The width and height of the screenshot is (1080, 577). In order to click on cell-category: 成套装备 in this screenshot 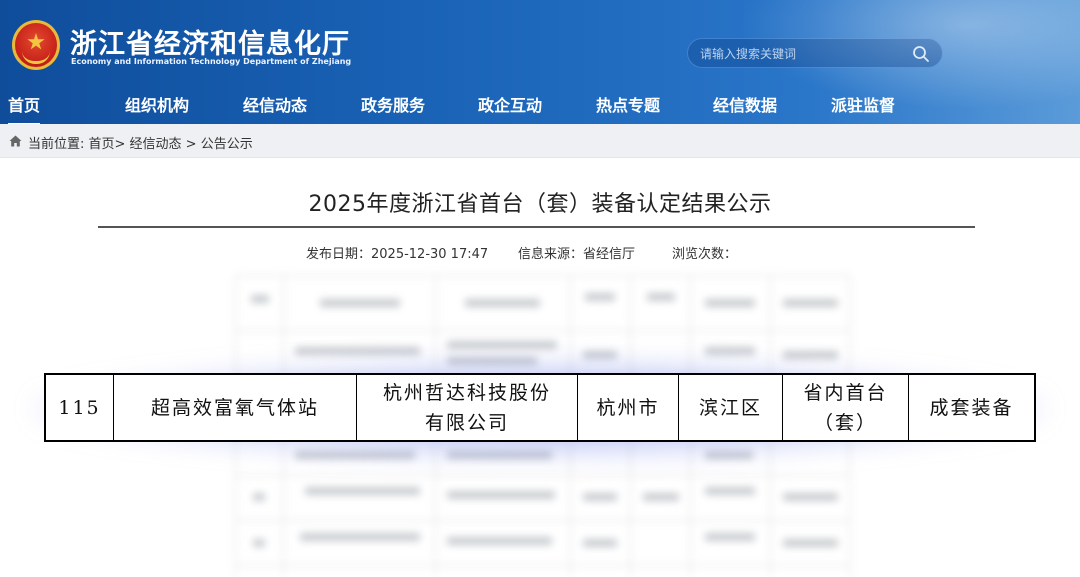, I will do `click(971, 407)`.